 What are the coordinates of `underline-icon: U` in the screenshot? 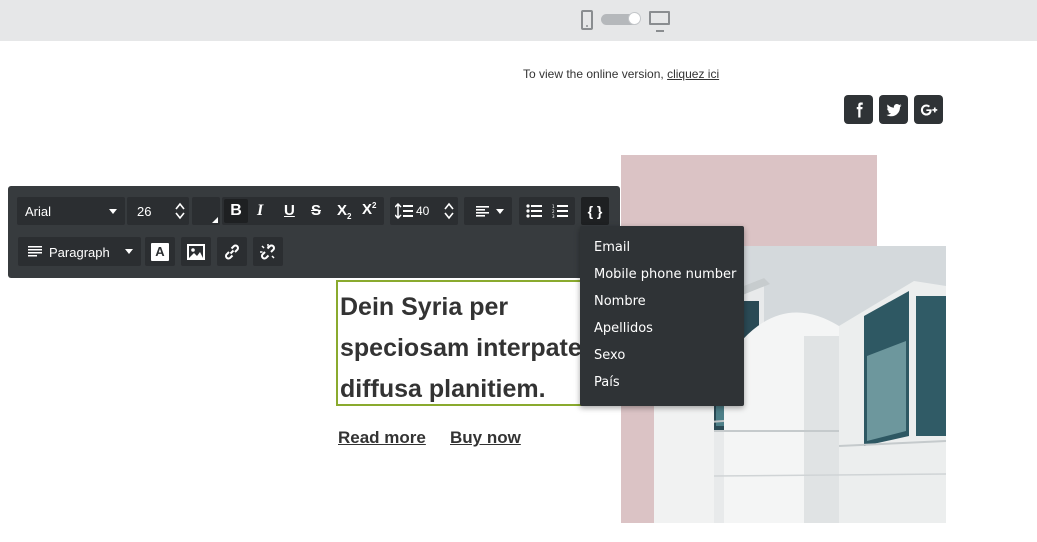 It's located at (289, 210).